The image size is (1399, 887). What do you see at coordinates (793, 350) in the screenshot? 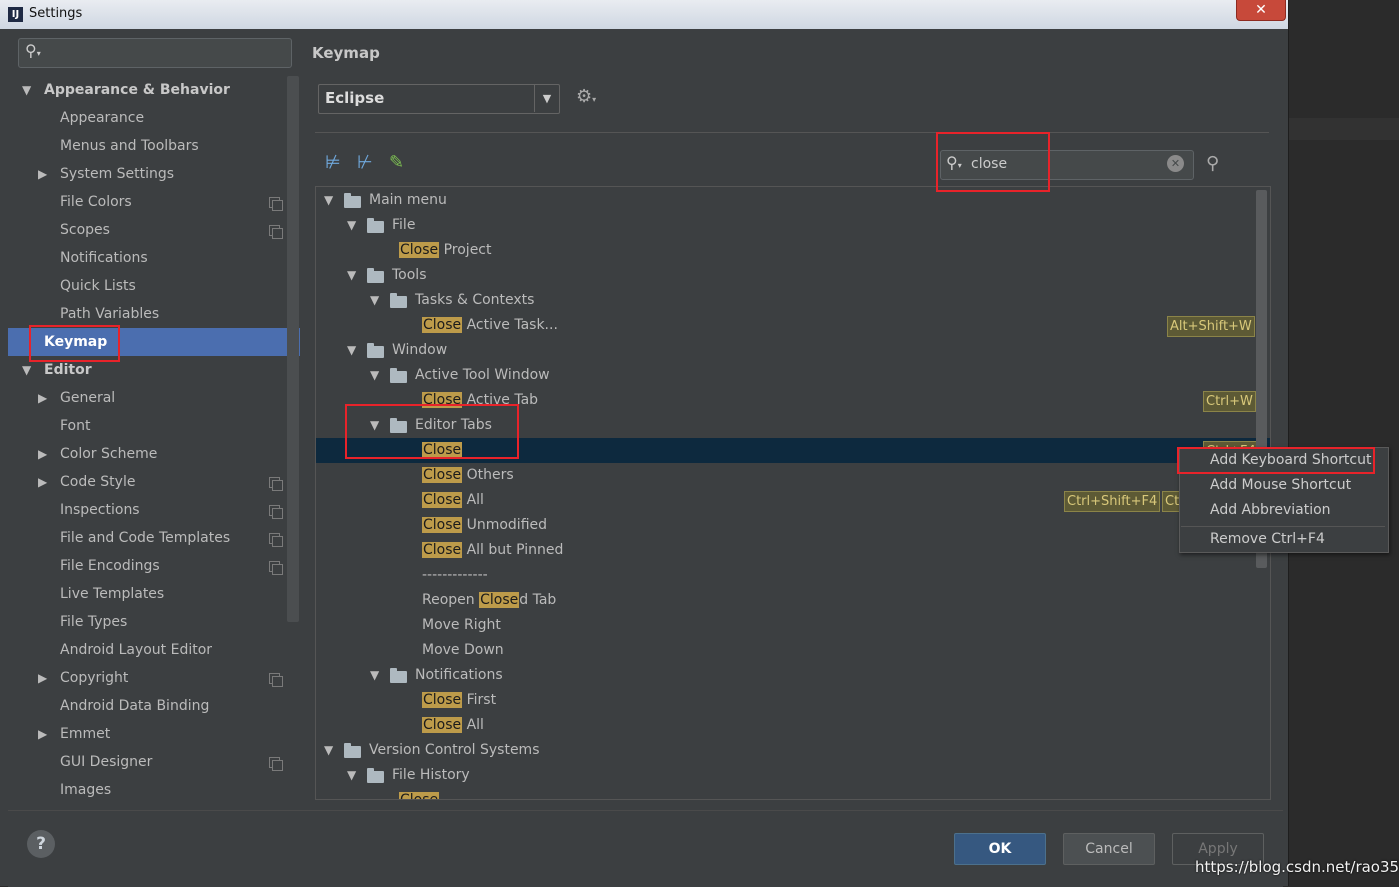
I see `tree-folder-row: ▼ Window` at bounding box center [793, 350].